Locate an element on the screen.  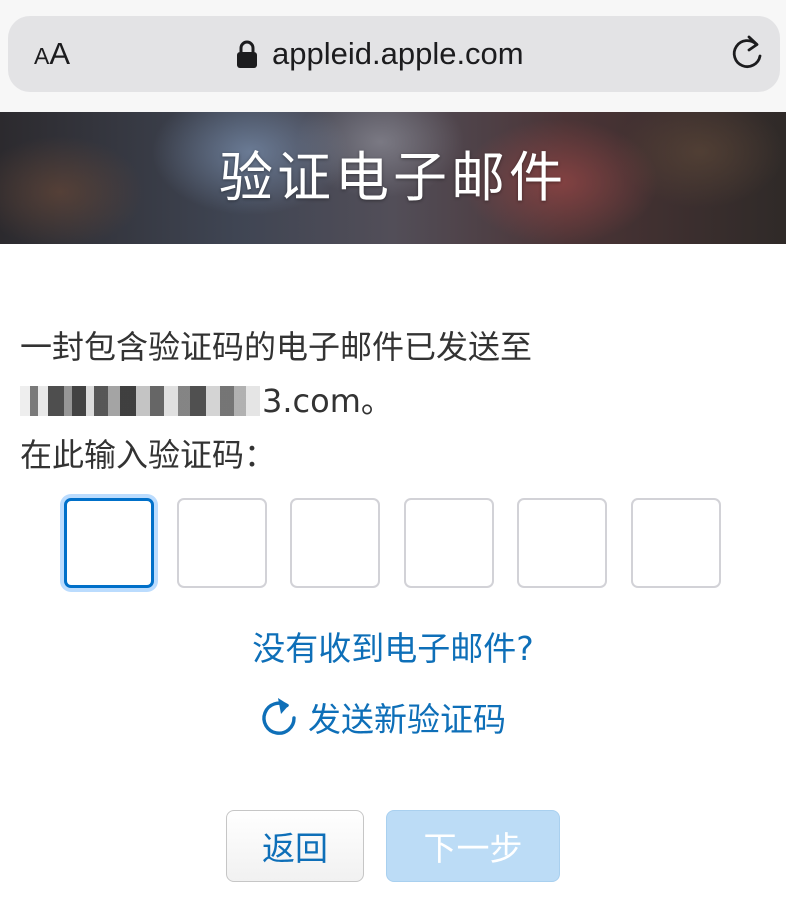
email-suffix: 3.com。 is located at coordinates (327, 401).